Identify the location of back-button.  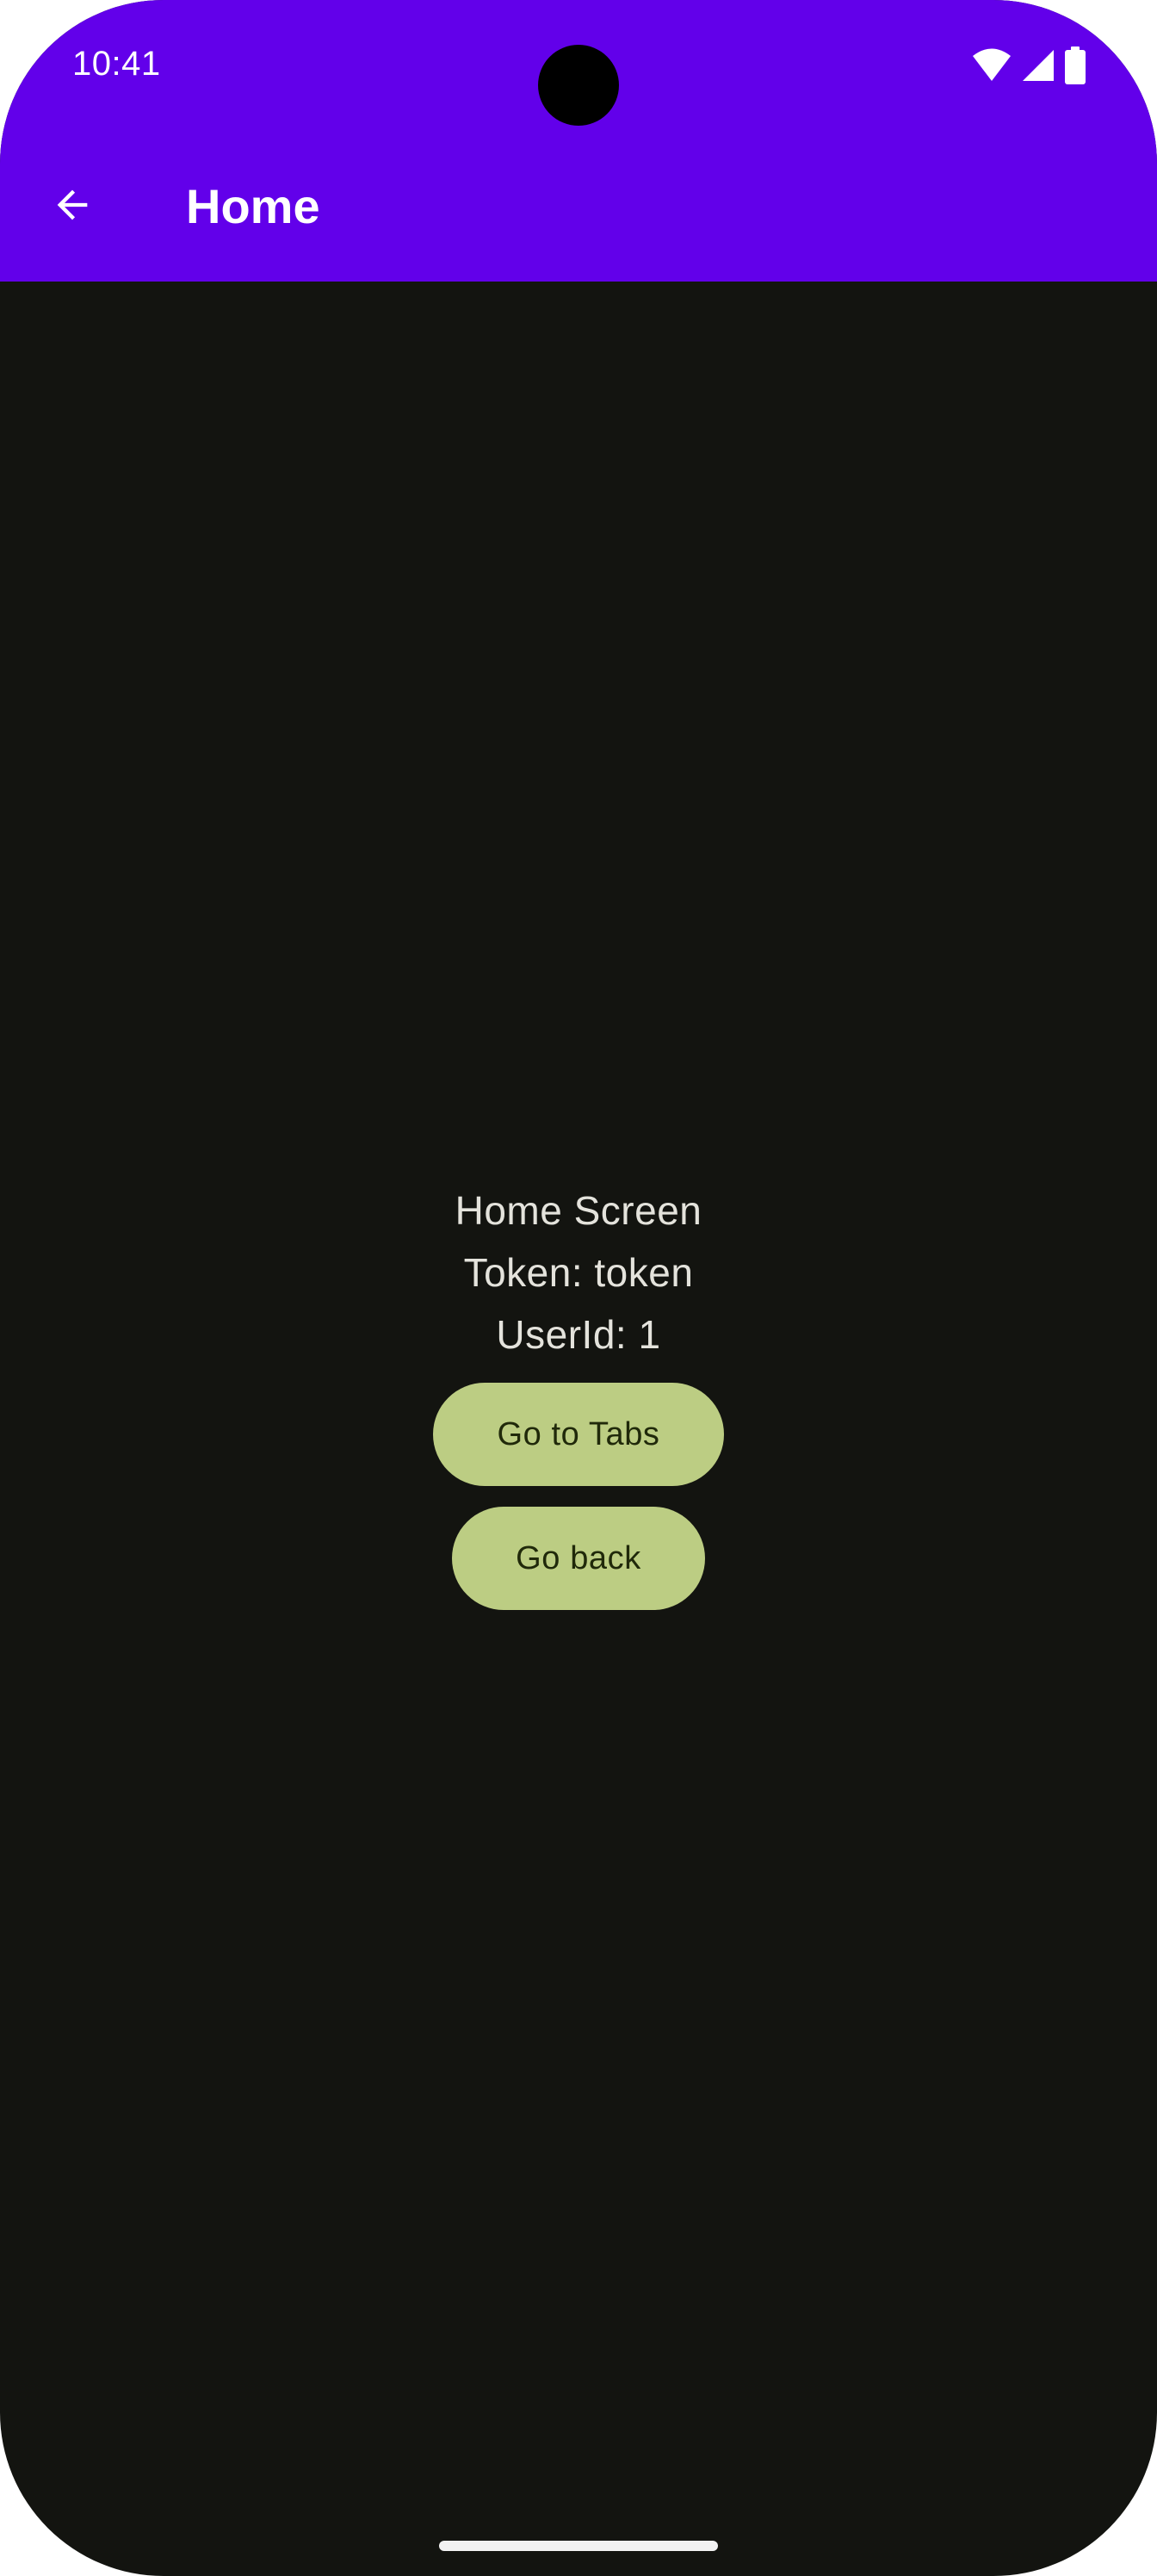
(72, 206).